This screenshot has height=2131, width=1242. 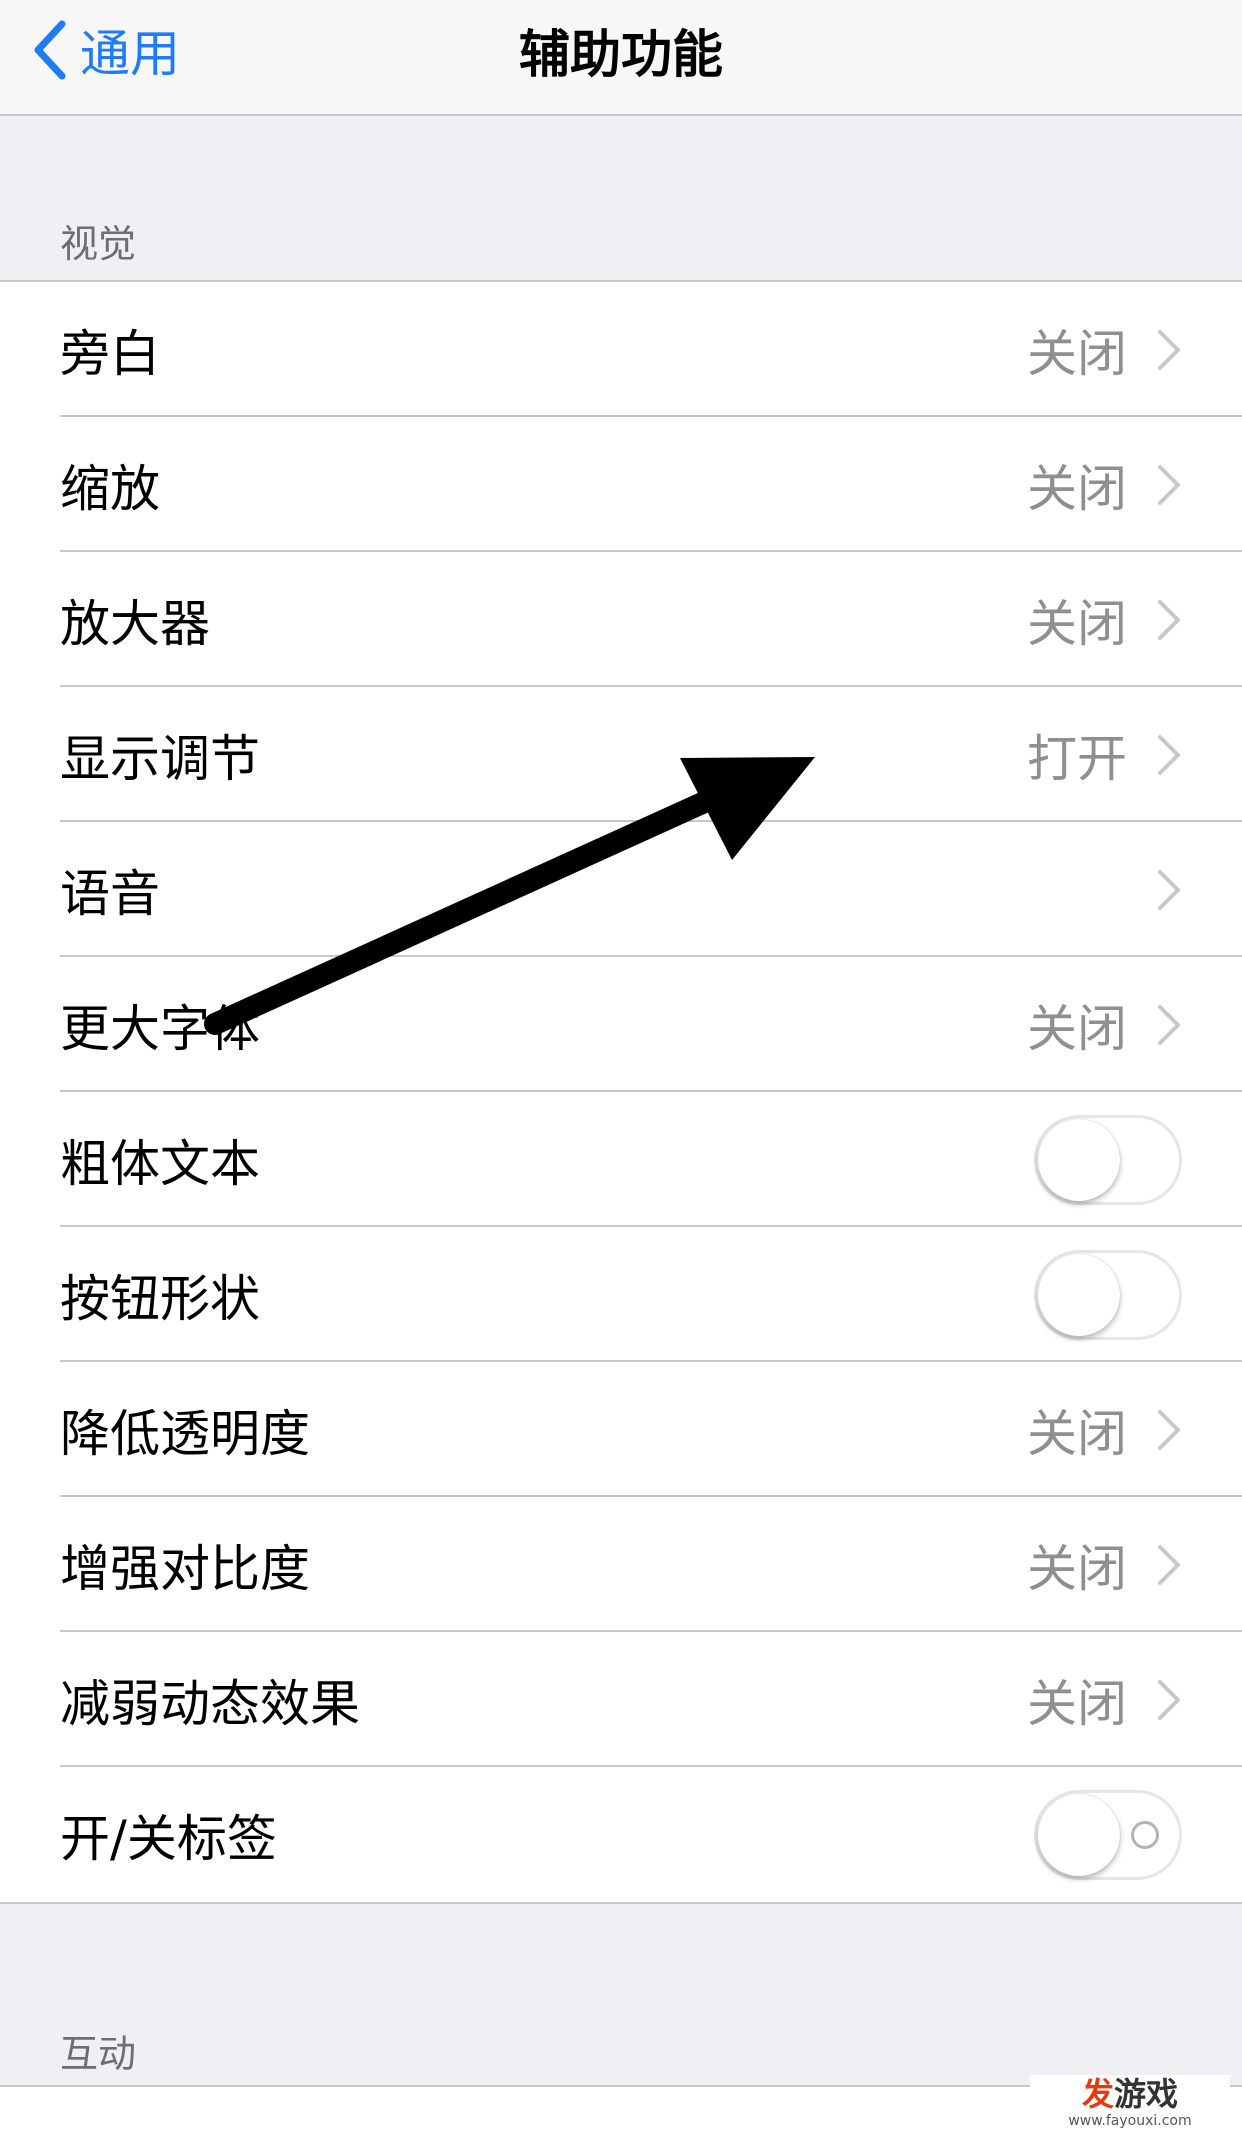 I want to click on section-header-interaction: 互动, so click(x=98, y=2054).